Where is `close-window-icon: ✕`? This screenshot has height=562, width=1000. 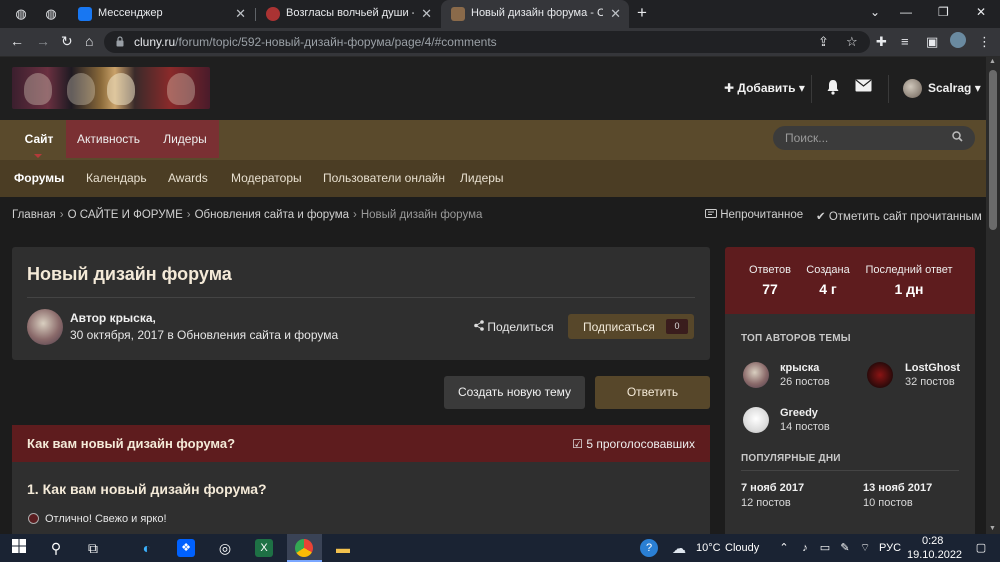
close-window-icon: ✕ is located at coordinates (981, 12).